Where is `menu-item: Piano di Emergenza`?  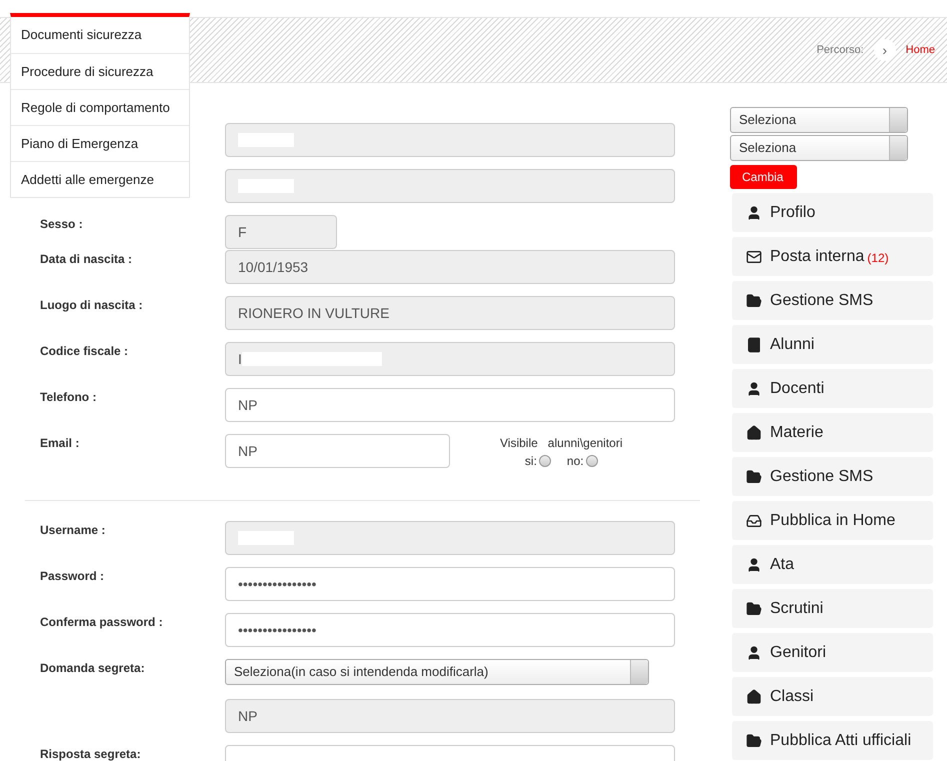
menu-item: Piano di Emergenza is located at coordinates (100, 143).